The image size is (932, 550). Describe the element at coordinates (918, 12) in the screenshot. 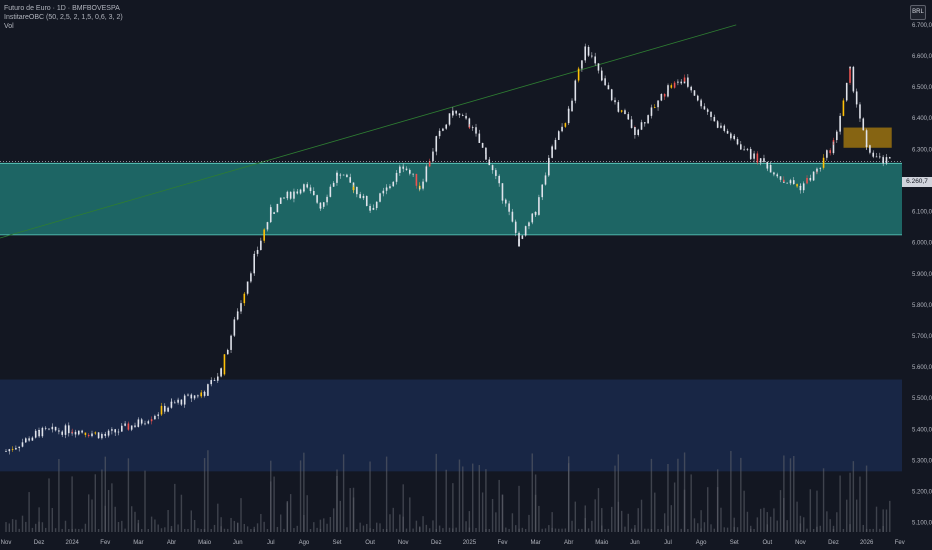

I see `currency-button: BRL` at that location.